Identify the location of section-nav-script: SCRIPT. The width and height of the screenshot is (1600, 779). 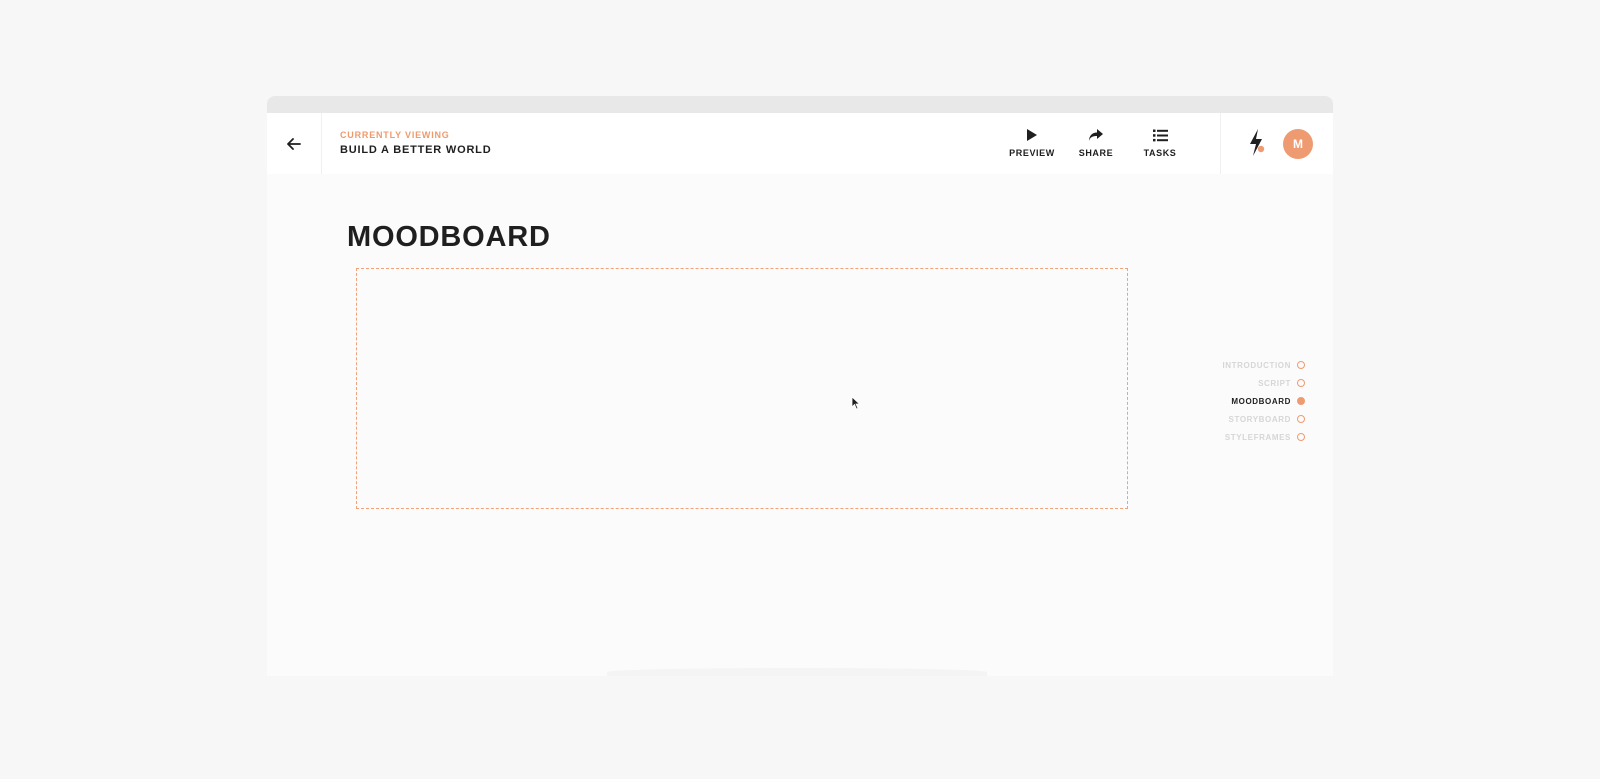
(1263, 383).